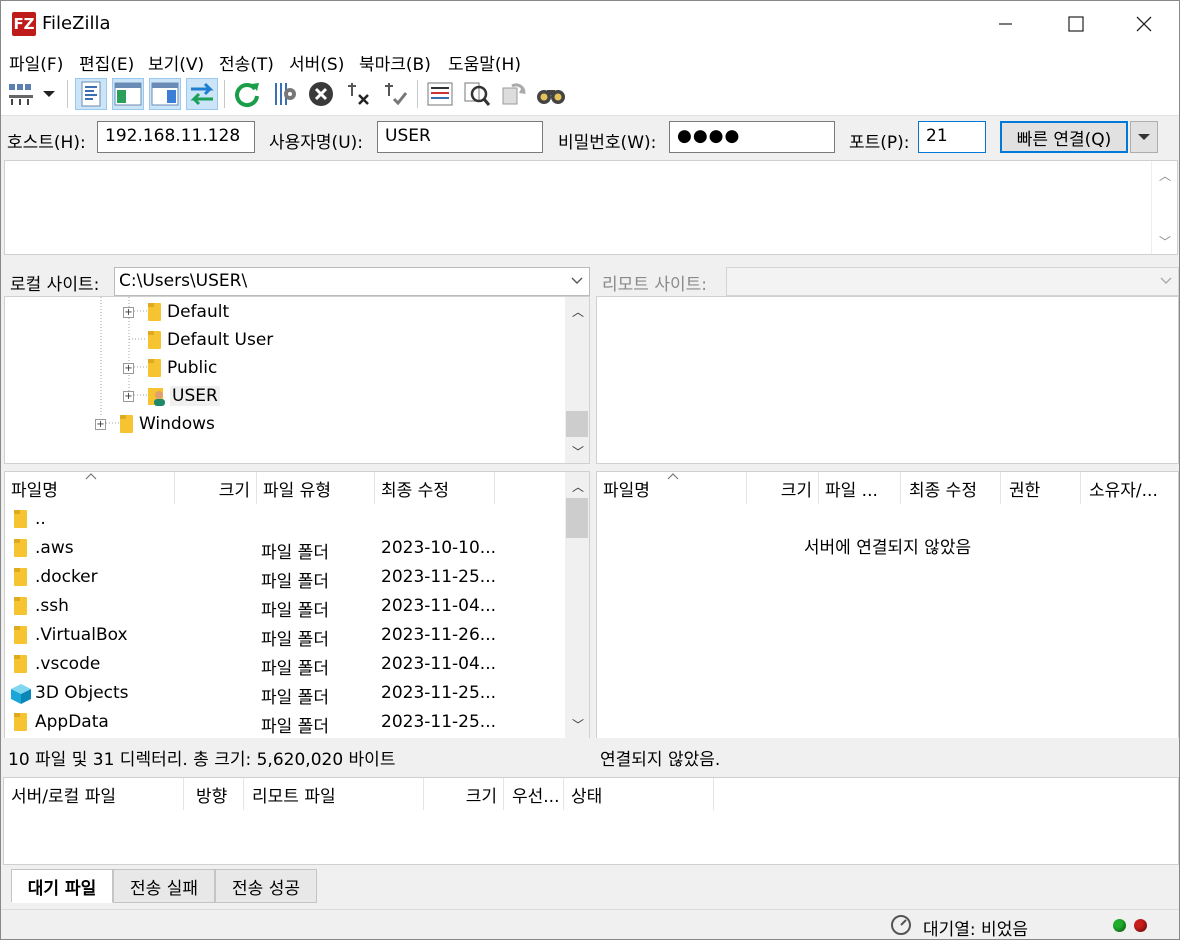 The height and width of the screenshot is (940, 1180). What do you see at coordinates (1076, 23) in the screenshot?
I see `maximize-button` at bounding box center [1076, 23].